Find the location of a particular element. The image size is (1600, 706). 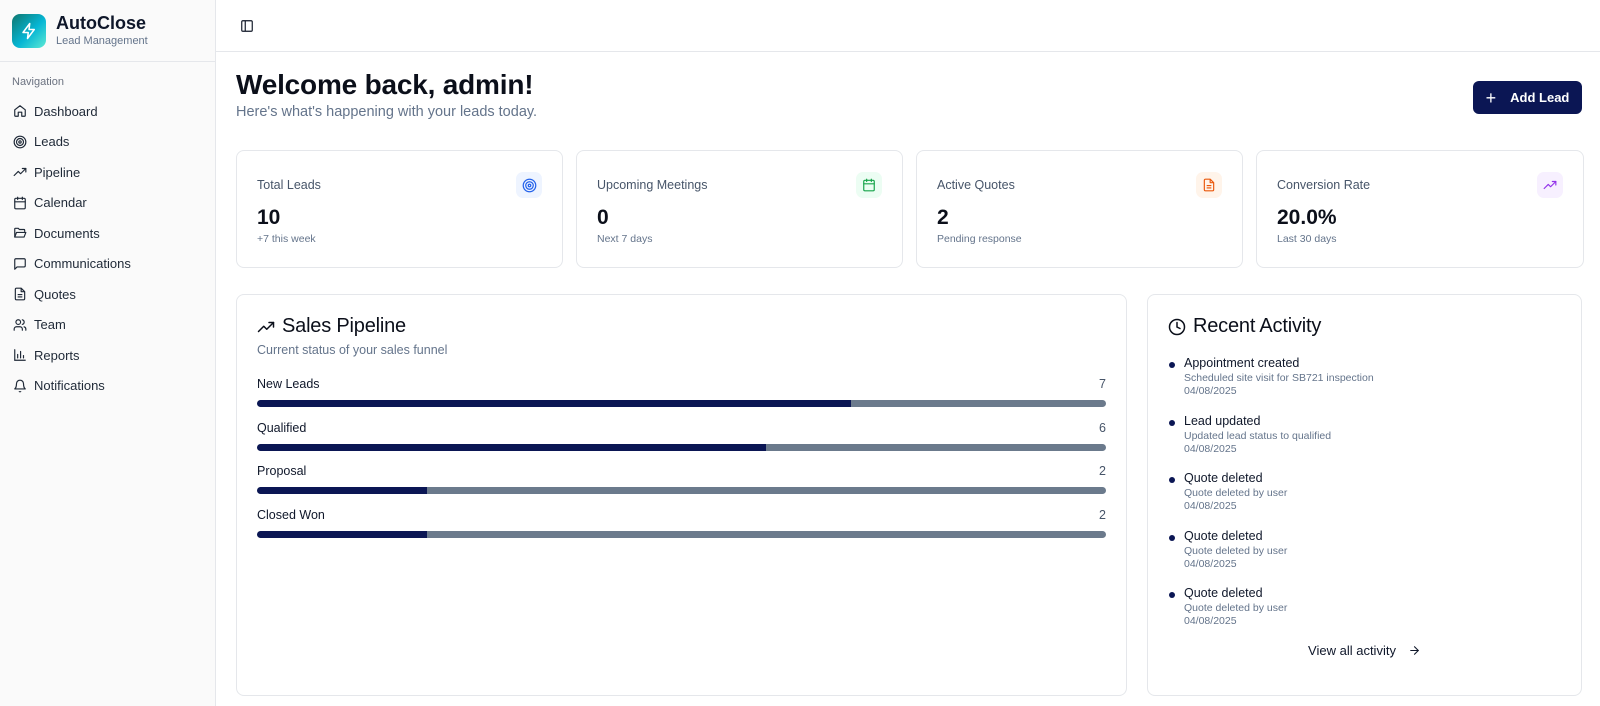

activity-item-title: Lead updated is located at coordinates (1222, 420).